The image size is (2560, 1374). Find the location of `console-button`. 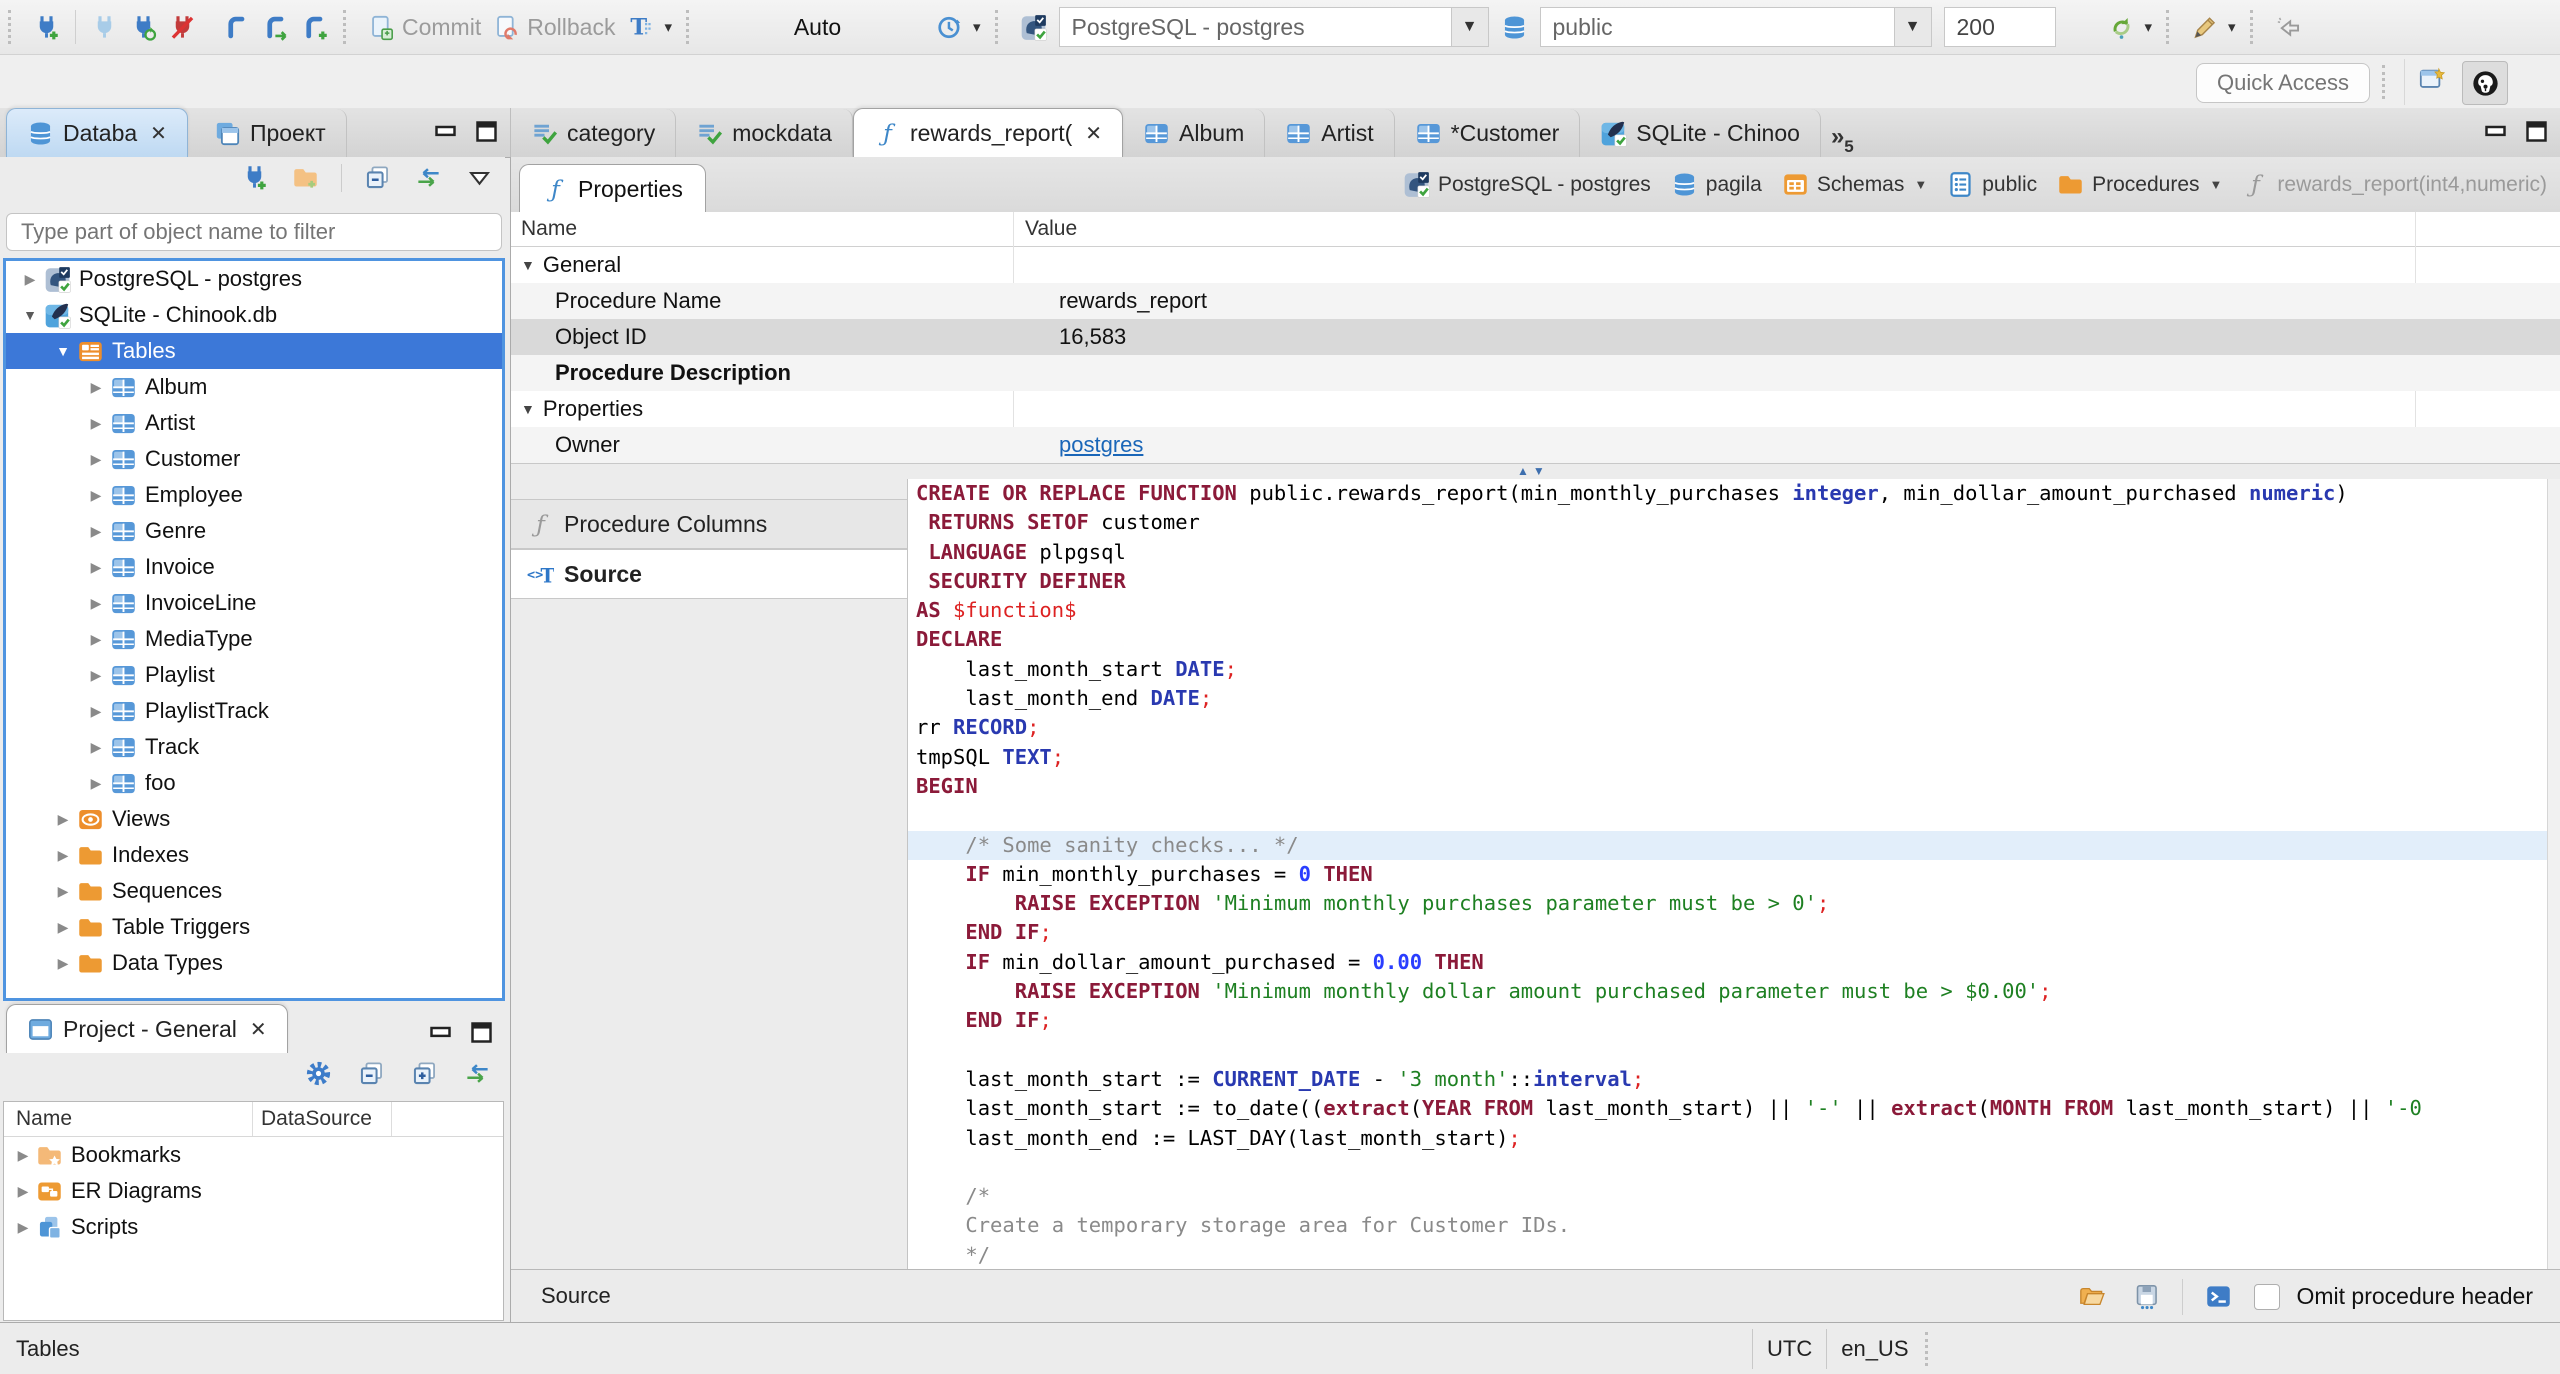

console-button is located at coordinates (2218, 1296).